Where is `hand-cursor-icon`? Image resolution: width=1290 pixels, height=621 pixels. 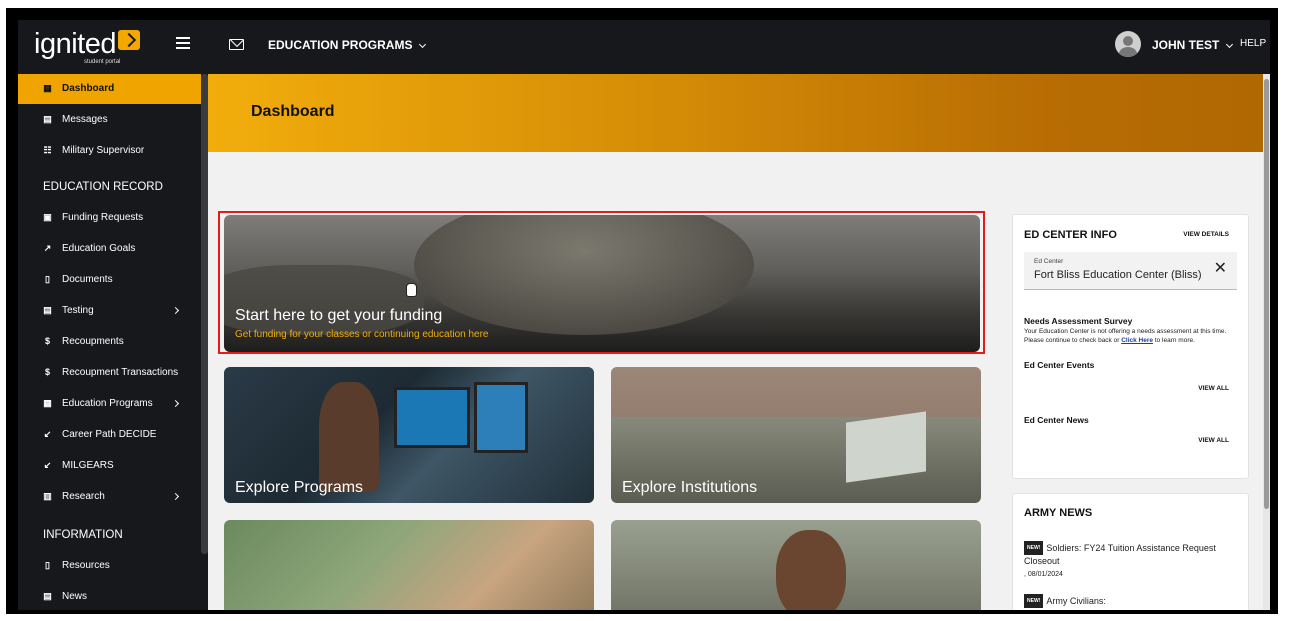 hand-cursor-icon is located at coordinates (411, 290).